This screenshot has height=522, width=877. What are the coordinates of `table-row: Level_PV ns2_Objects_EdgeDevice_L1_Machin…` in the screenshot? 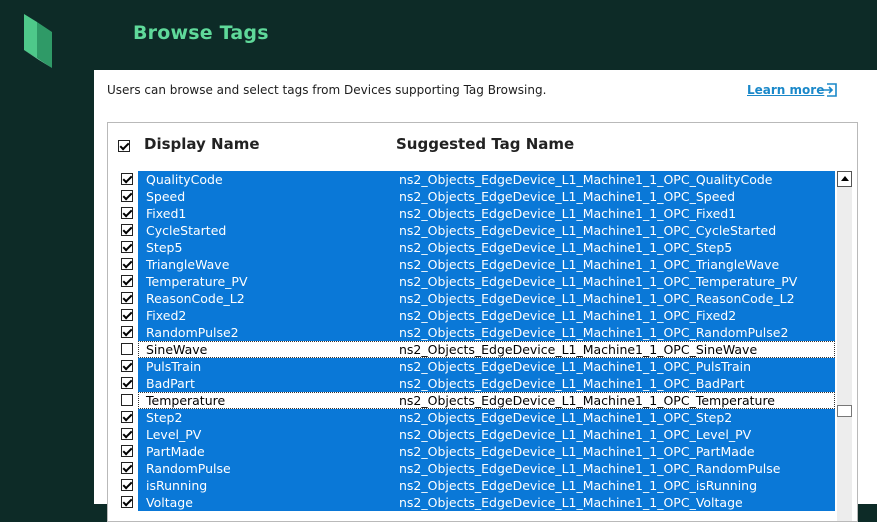 It's located at (471, 434).